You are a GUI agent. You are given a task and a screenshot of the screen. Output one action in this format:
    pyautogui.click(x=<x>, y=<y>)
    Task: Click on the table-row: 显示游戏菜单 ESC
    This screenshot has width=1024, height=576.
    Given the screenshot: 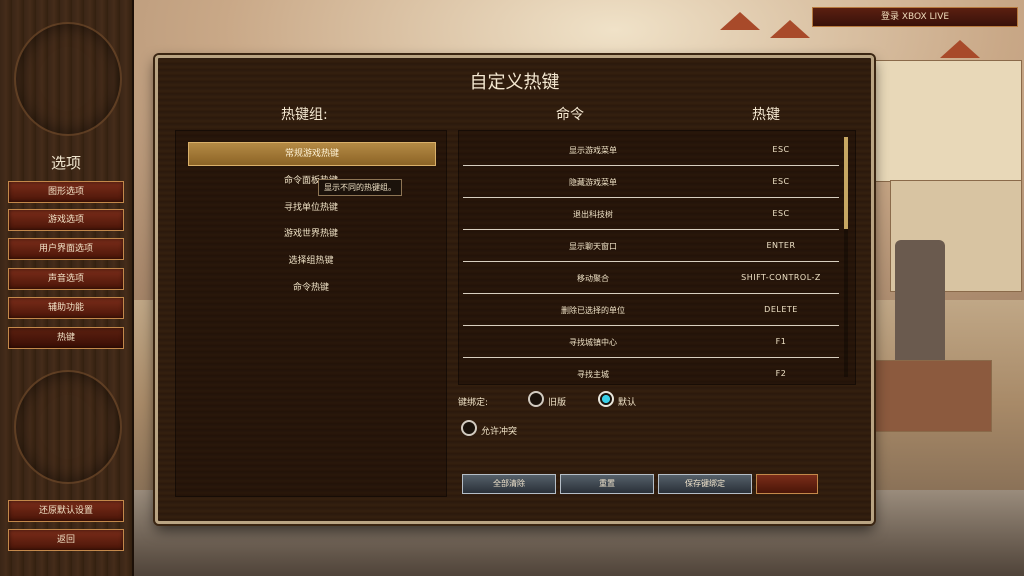 What is the action you would take?
    pyautogui.click(x=651, y=151)
    